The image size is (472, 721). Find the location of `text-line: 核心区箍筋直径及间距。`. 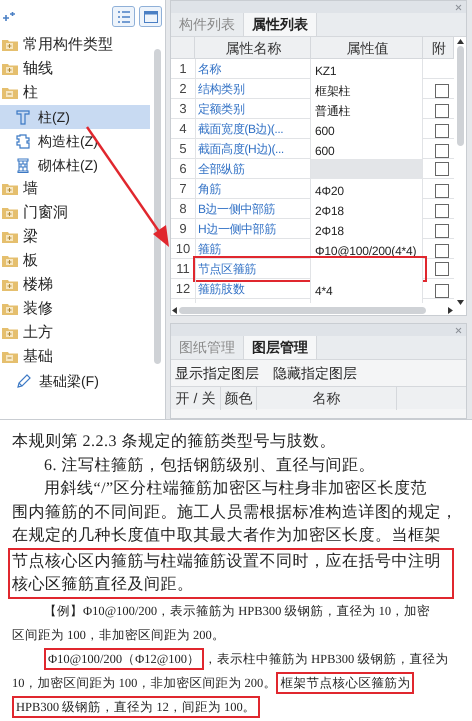

text-line: 核心区箍筋直径及间距。 is located at coordinates (103, 584).